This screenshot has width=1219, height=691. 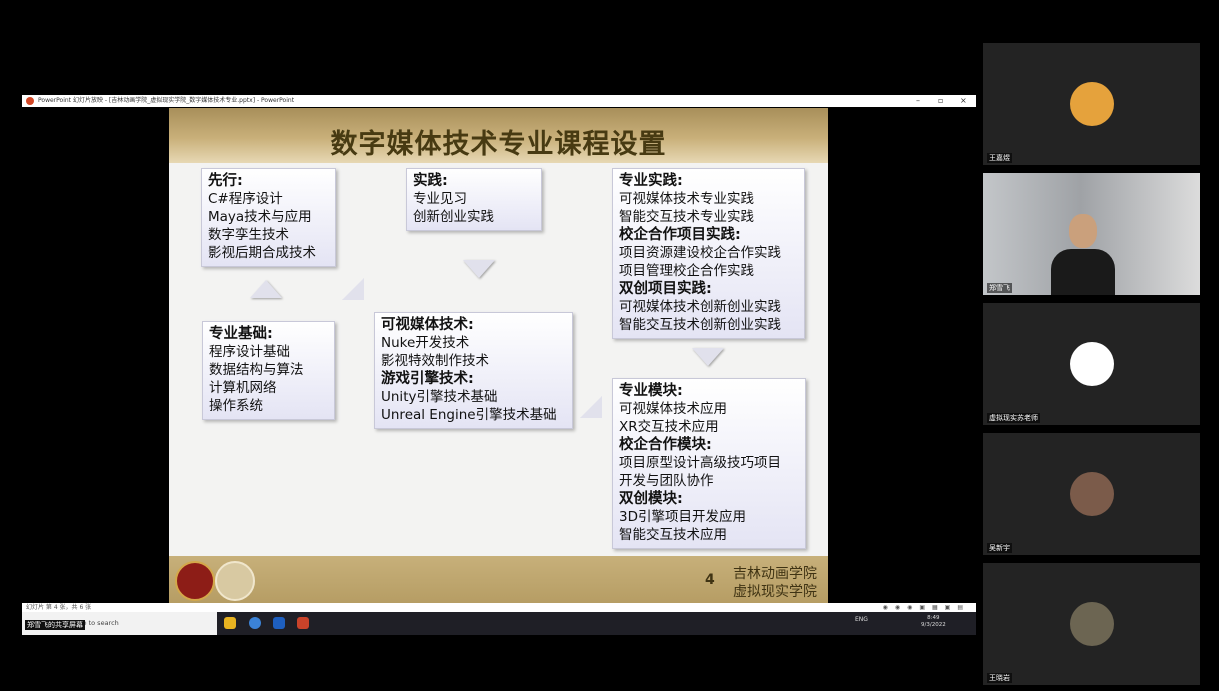 I want to click on prereq-box: 先行: C#程序设计 Maya技术与应用 数字孪生技术 影视后期合成技术, so click(x=268, y=217).